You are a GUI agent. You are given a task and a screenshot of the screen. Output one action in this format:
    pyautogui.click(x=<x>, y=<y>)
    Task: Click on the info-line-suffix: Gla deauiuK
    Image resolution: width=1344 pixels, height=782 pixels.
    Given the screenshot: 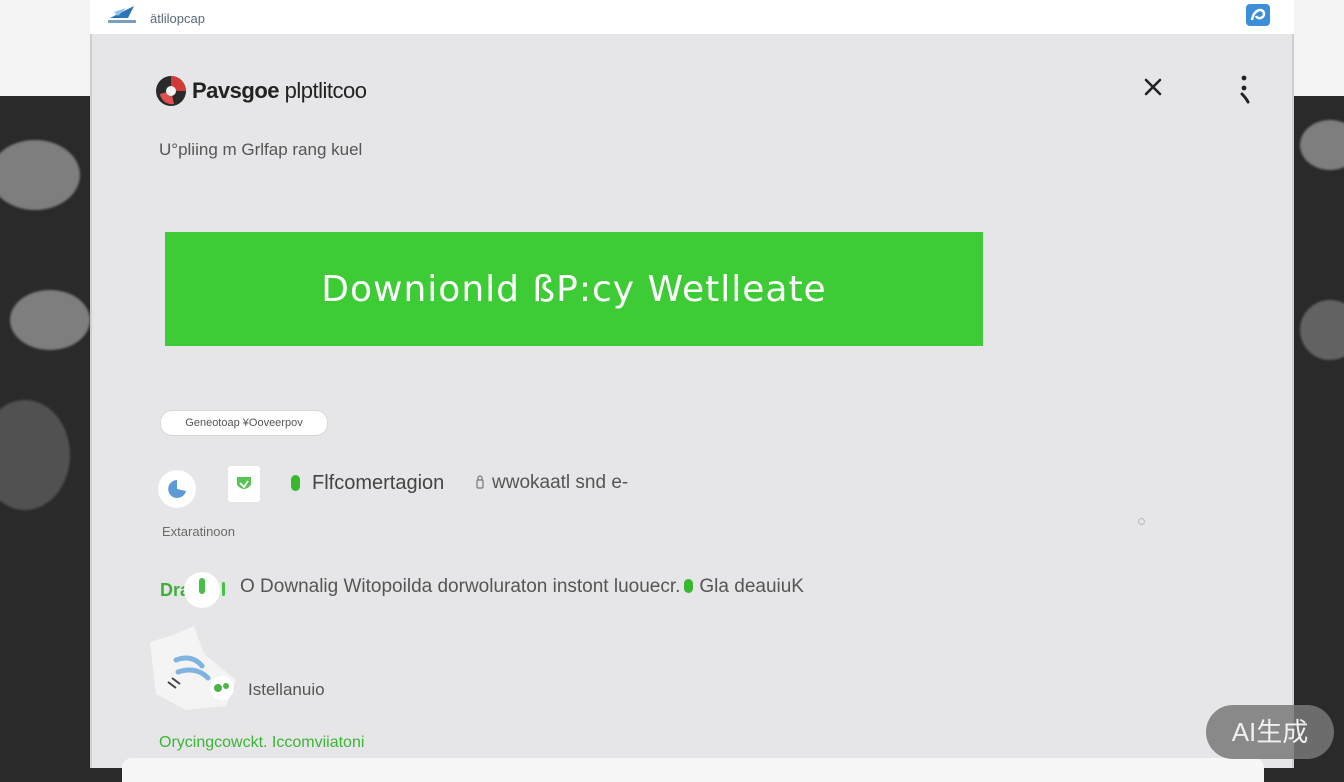 What is the action you would take?
    pyautogui.click(x=751, y=586)
    